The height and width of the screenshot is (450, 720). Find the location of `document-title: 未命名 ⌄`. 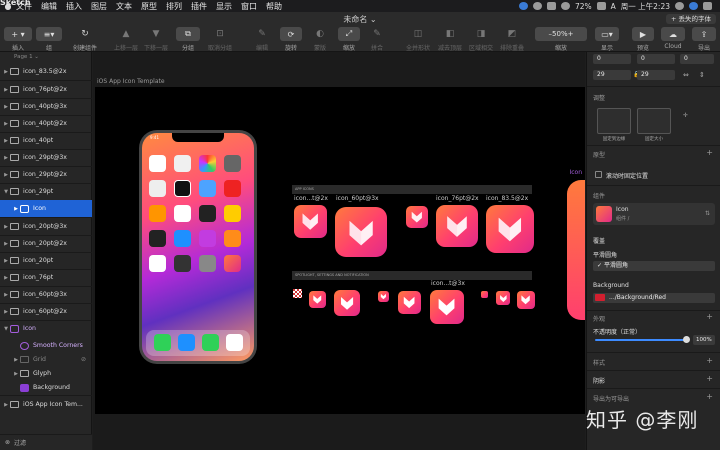

document-title: 未命名 ⌄ is located at coordinates (360, 19).